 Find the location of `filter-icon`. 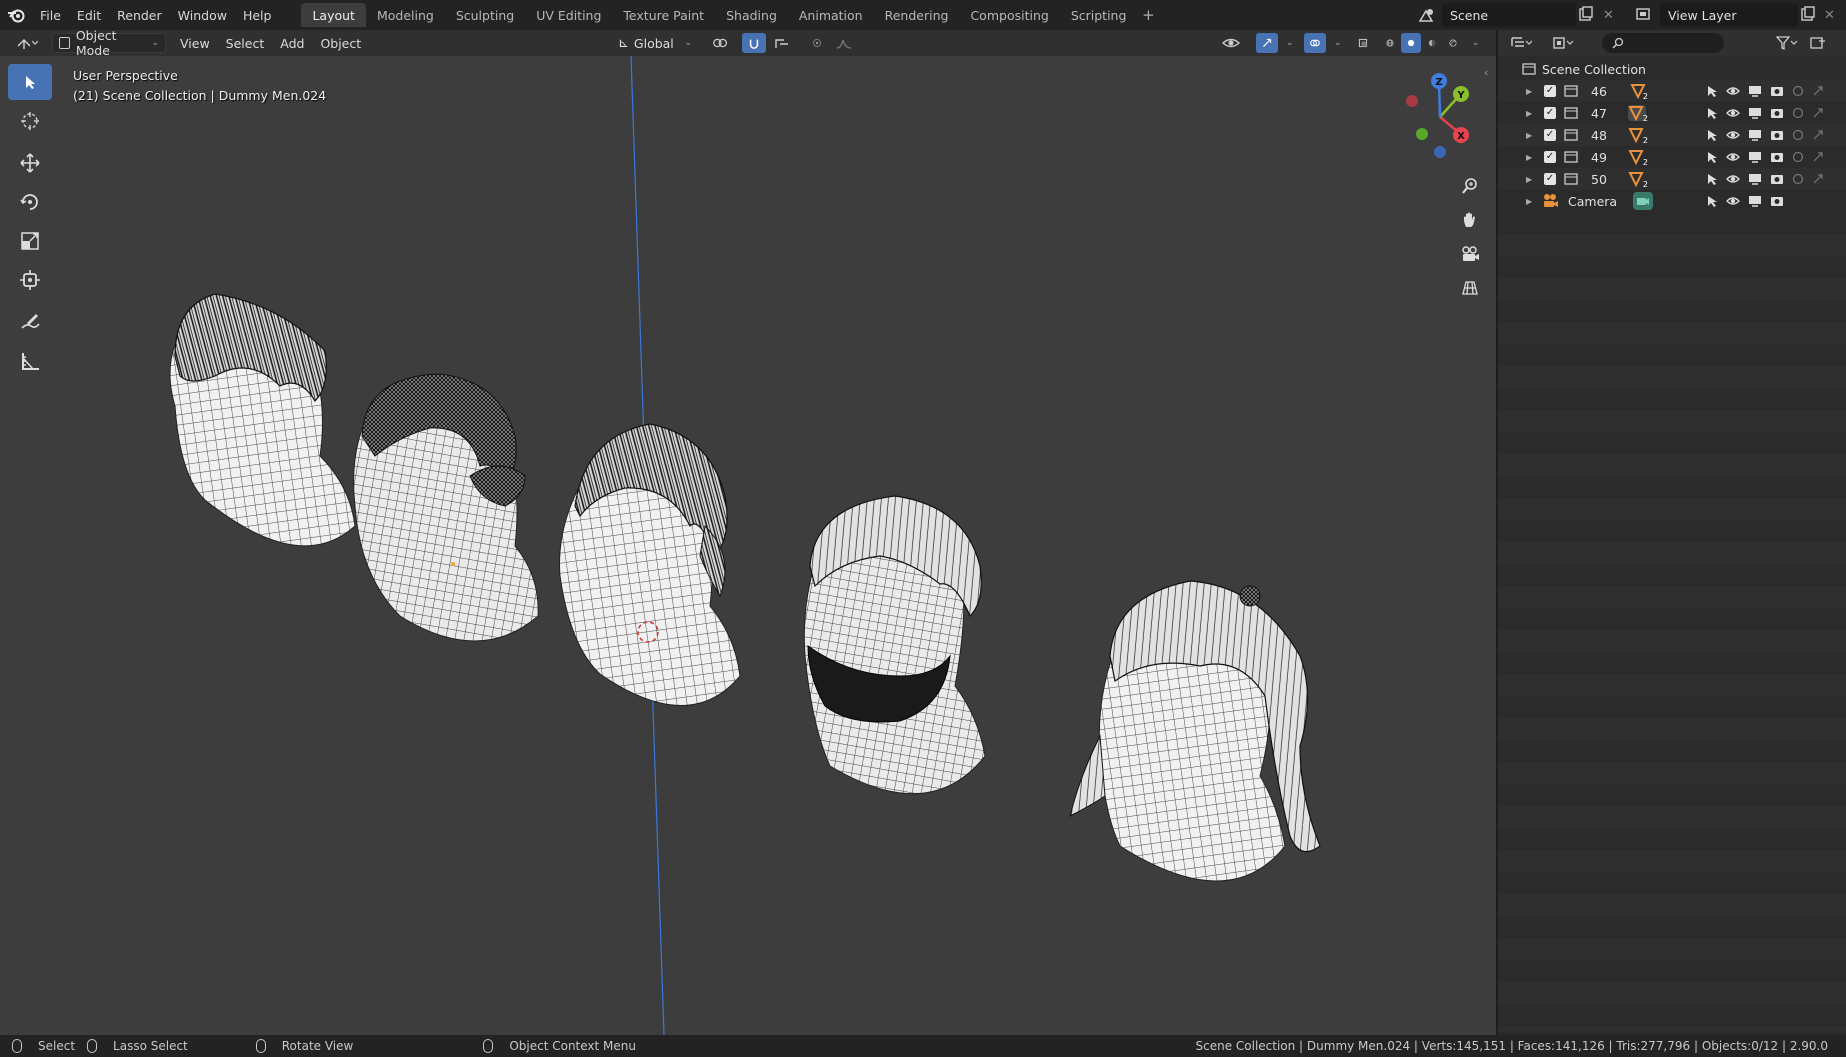

filter-icon is located at coordinates (1791, 43).